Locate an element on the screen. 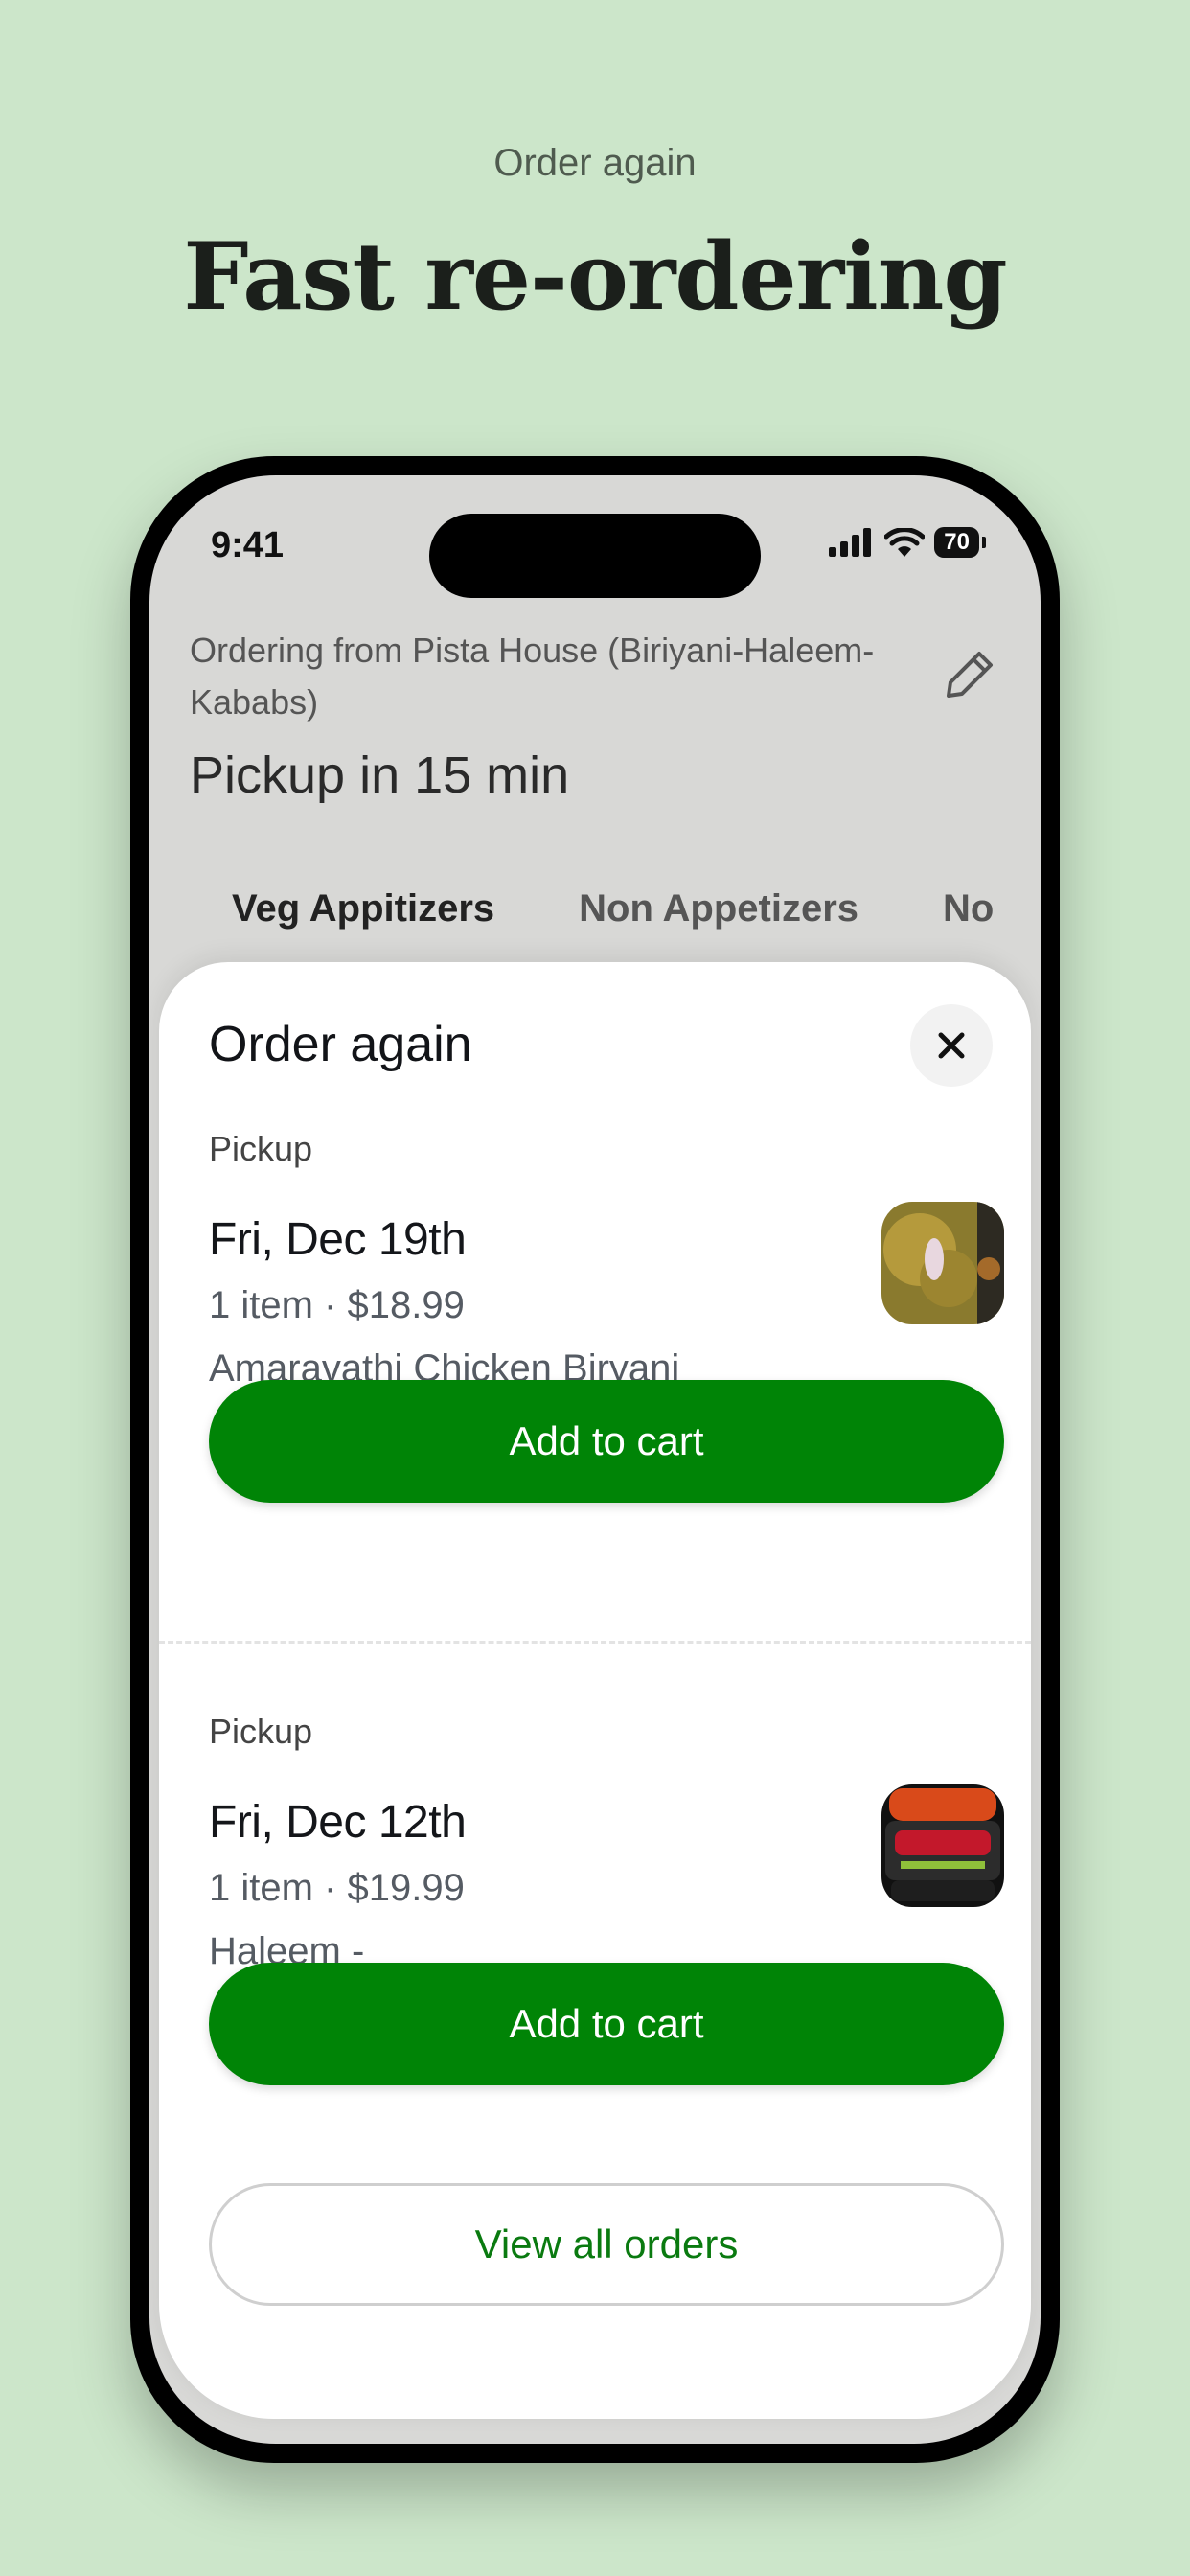  signal-icon is located at coordinates (851, 542).